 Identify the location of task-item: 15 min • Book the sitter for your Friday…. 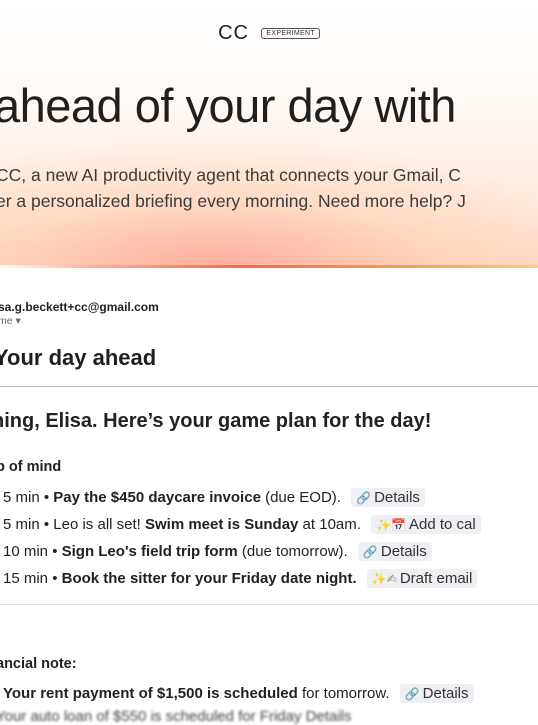
(240, 578).